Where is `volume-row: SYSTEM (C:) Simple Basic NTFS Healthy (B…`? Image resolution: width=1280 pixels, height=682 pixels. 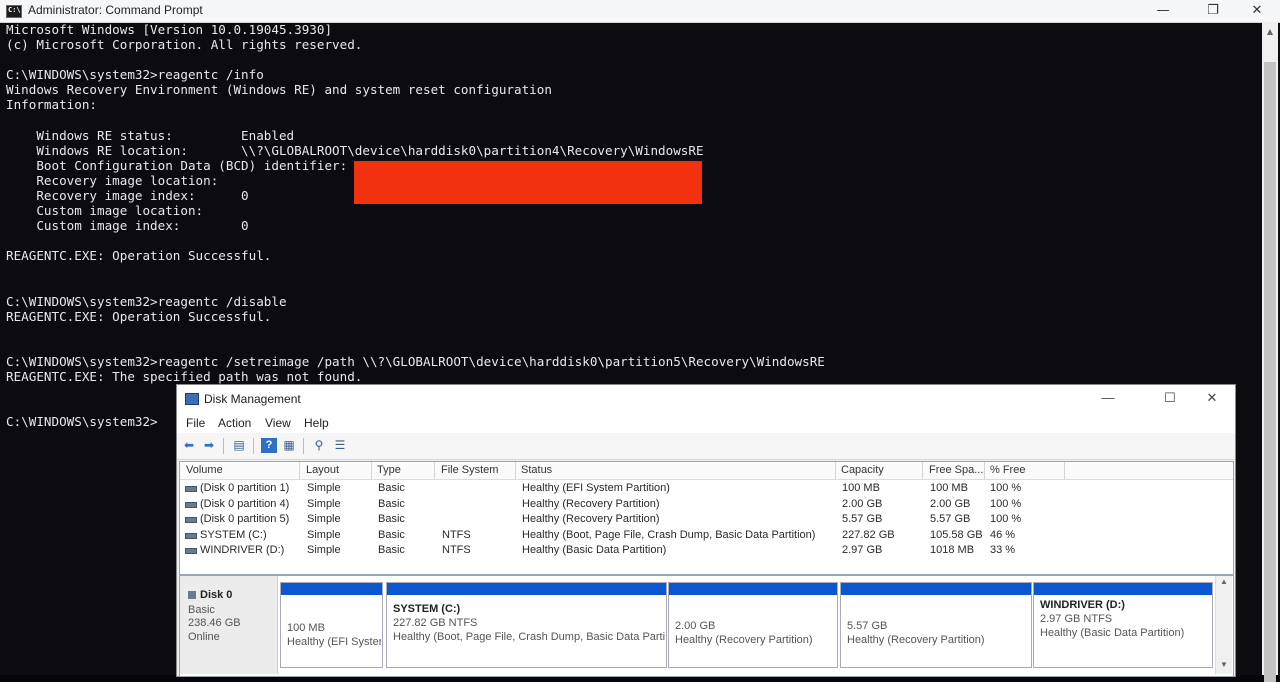 volume-row: SYSTEM (C:) Simple Basic NTFS Healthy (B… is located at coordinates (706, 536).